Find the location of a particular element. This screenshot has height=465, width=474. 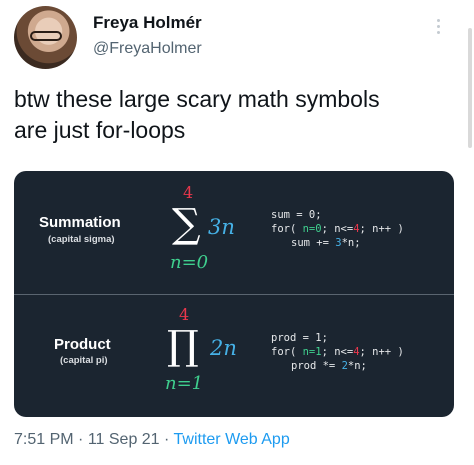

product-lower-bound: n=1 is located at coordinates (184, 383).